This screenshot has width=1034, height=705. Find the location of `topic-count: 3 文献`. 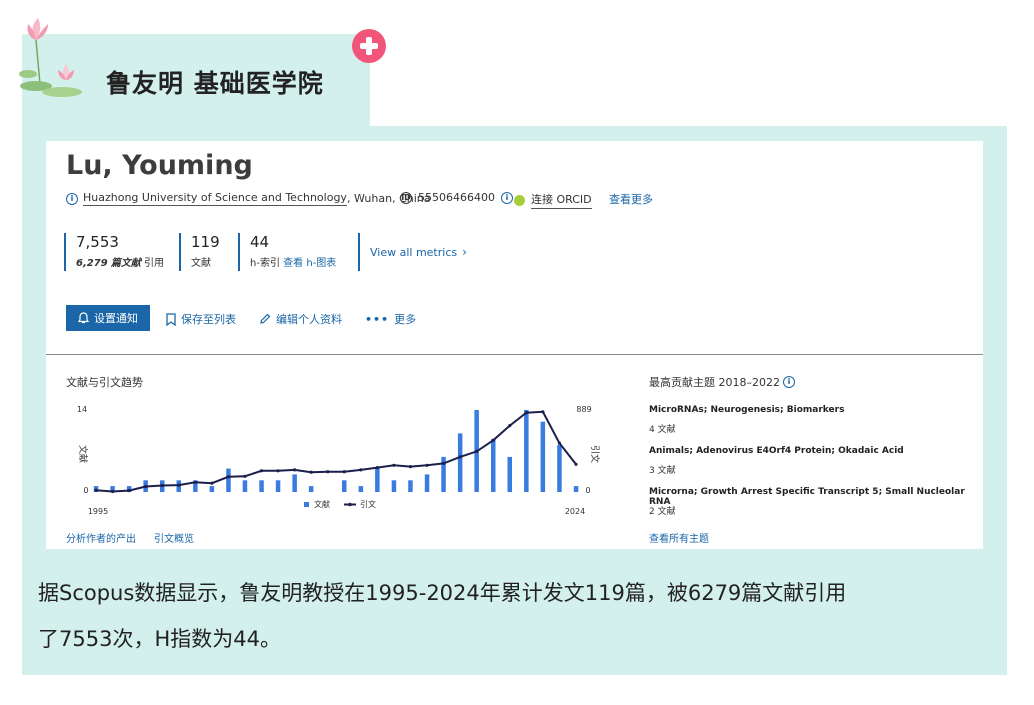

topic-count: 3 文献 is located at coordinates (662, 471).